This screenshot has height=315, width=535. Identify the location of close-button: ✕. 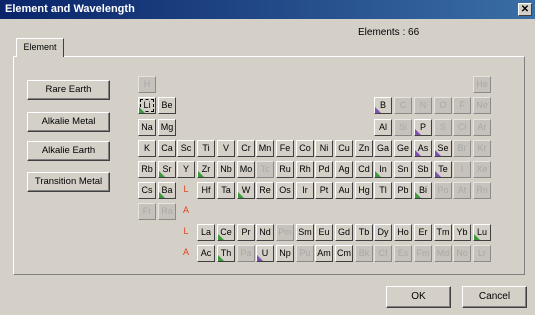
(525, 9).